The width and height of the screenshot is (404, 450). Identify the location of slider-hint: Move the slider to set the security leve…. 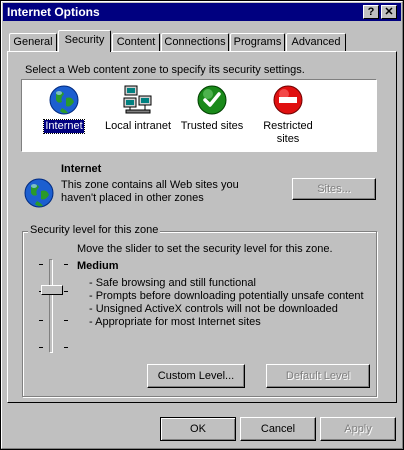
(205, 249).